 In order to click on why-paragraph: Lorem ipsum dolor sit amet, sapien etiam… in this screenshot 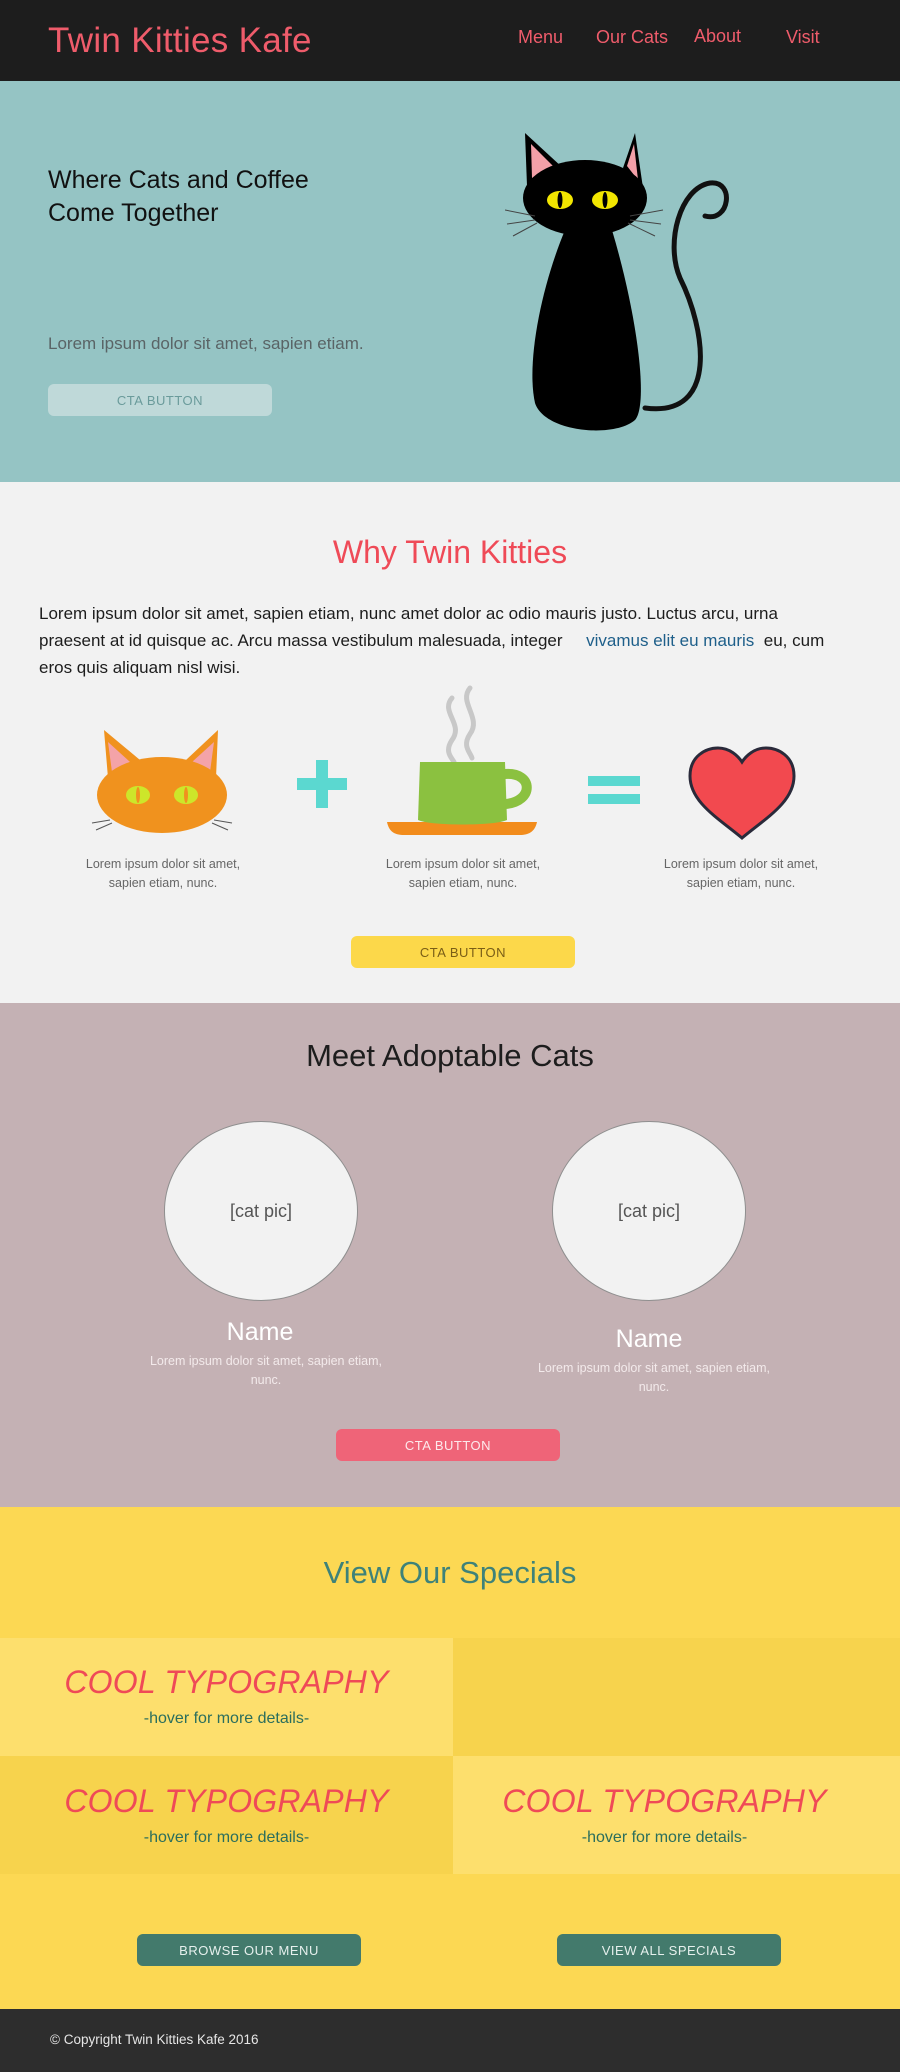, I will do `click(439, 640)`.